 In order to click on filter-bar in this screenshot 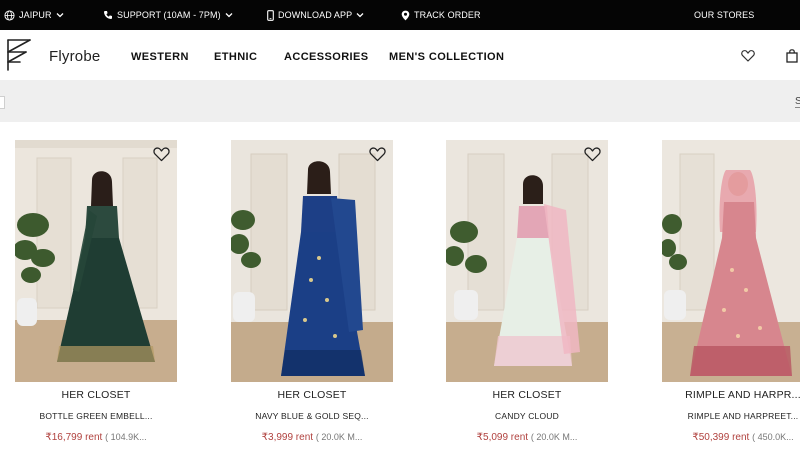, I will do `click(400, 101)`.